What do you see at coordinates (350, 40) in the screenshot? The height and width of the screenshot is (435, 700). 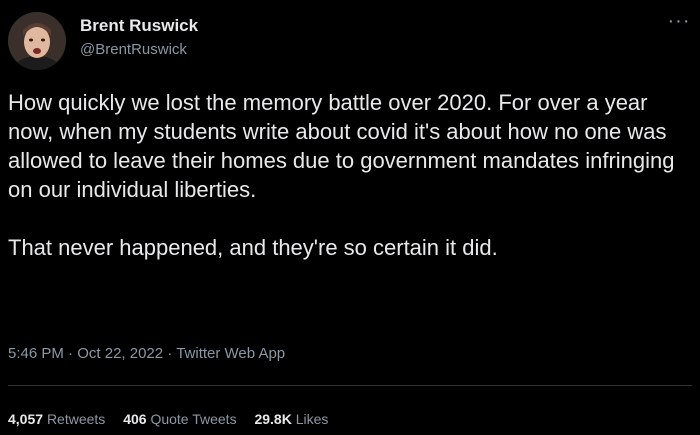 I see `tweet-header: Brent Ruswick @BrentRuswick ···` at bounding box center [350, 40].